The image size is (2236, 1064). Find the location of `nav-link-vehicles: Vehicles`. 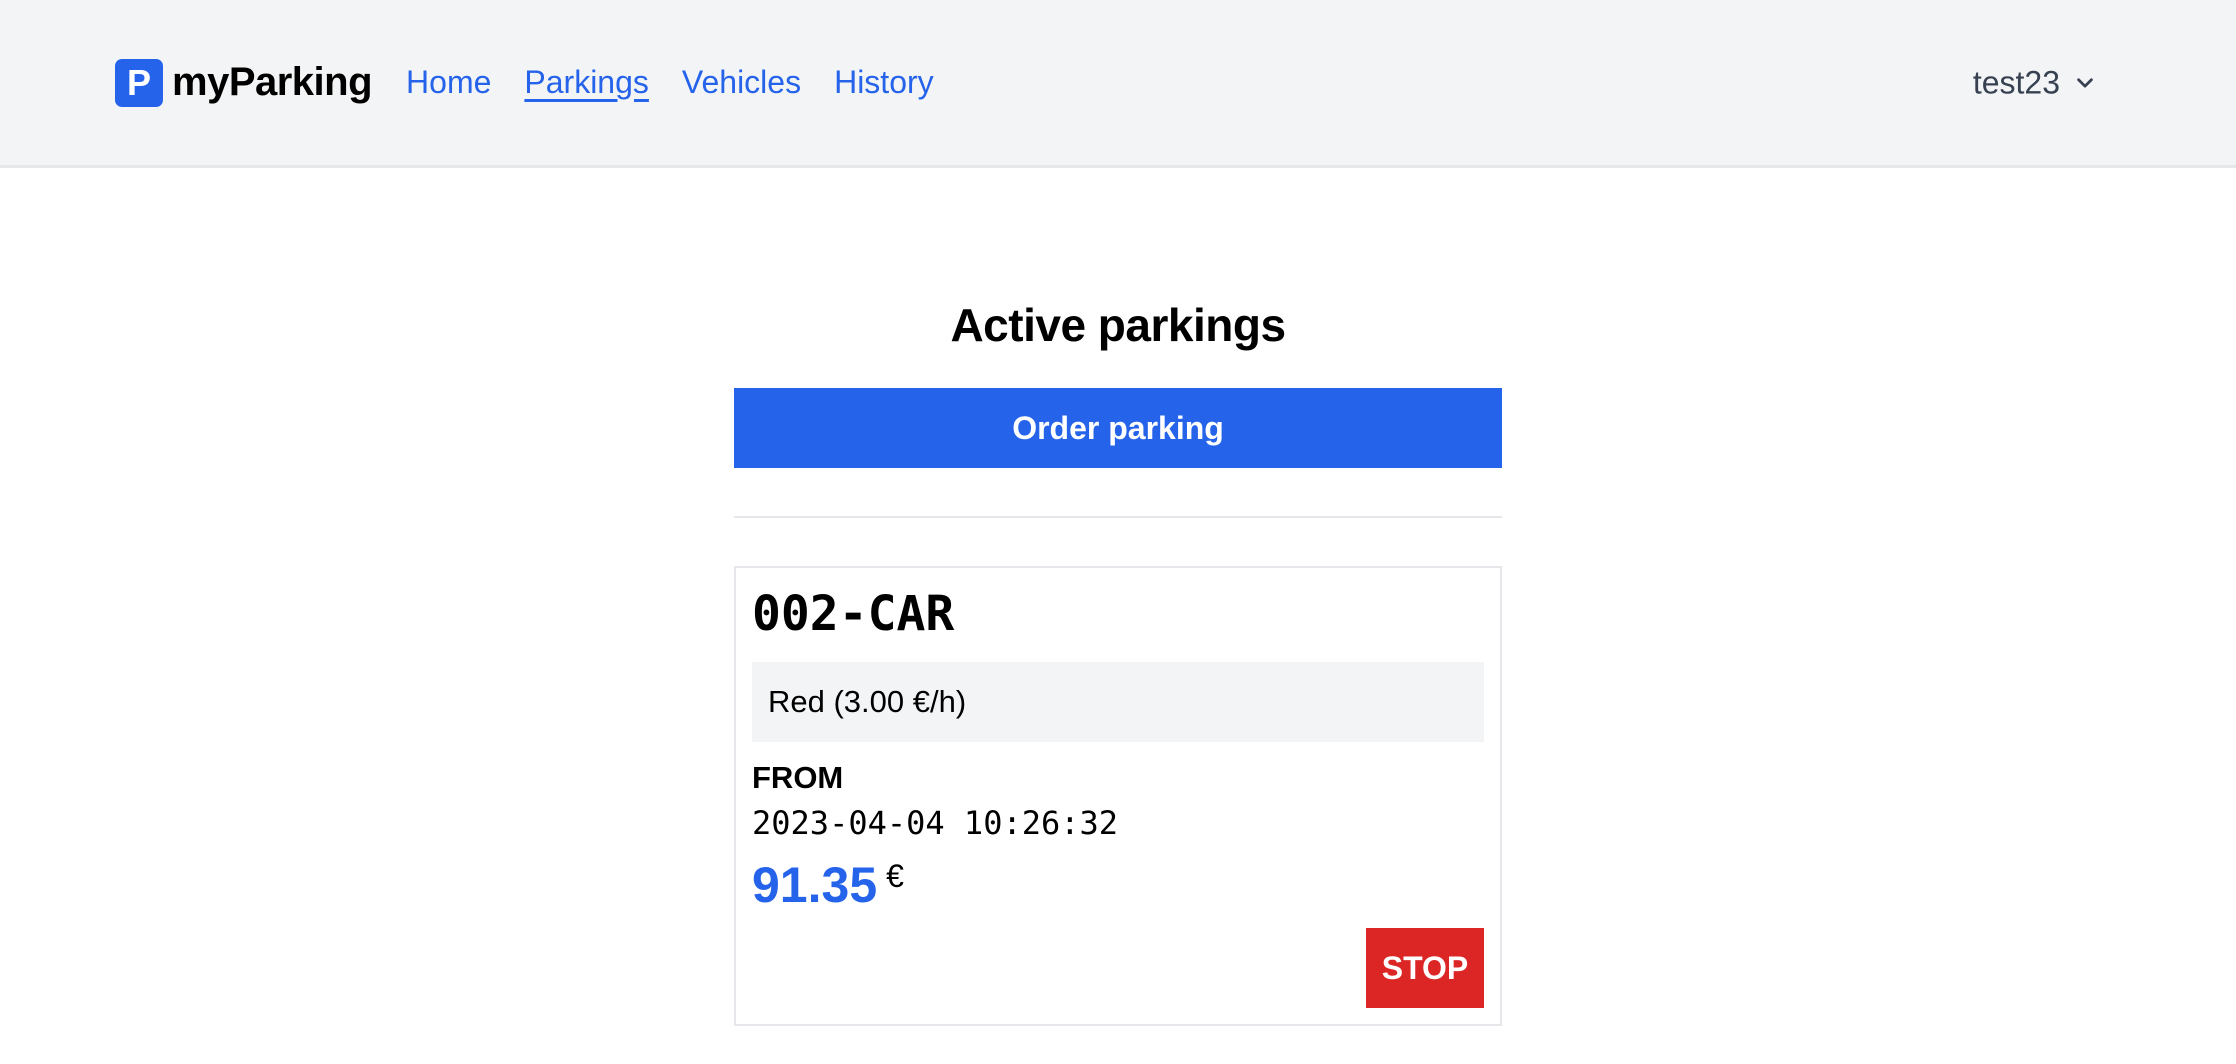

nav-link-vehicles: Vehicles is located at coordinates (741, 82).